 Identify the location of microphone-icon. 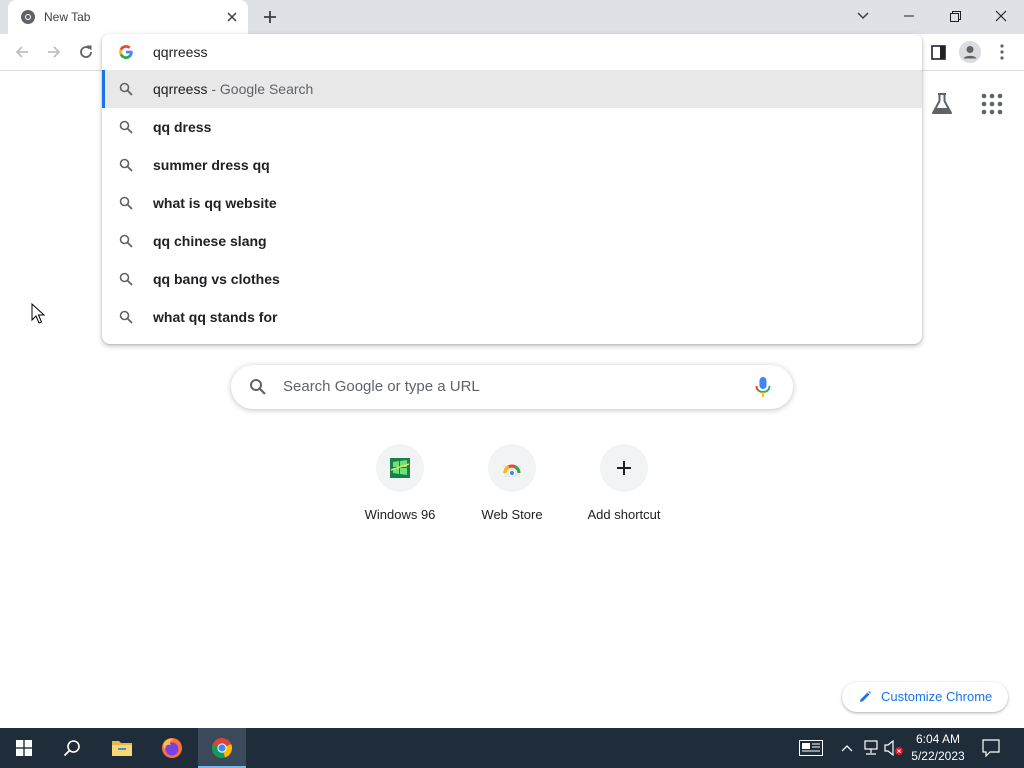
(763, 387).